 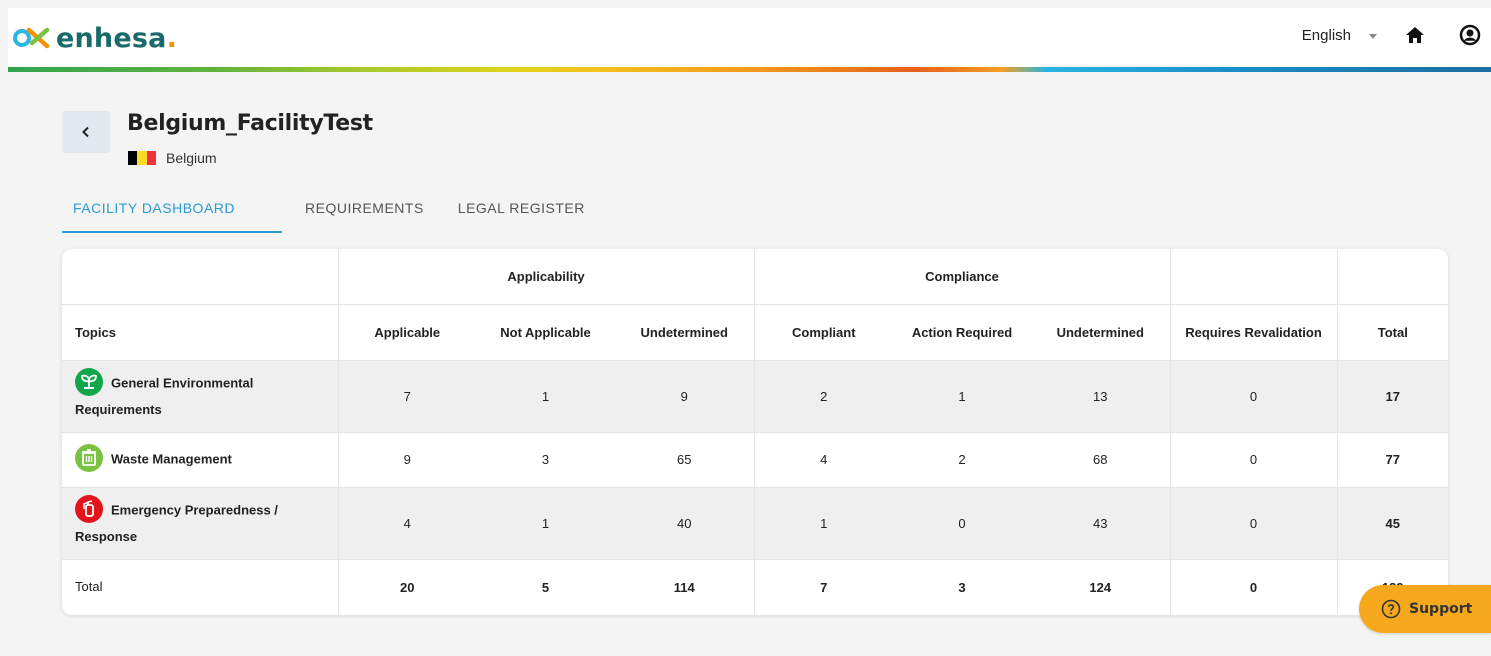 What do you see at coordinates (521, 214) in the screenshot?
I see `tab-legal-register: LEGAL REGISTER` at bounding box center [521, 214].